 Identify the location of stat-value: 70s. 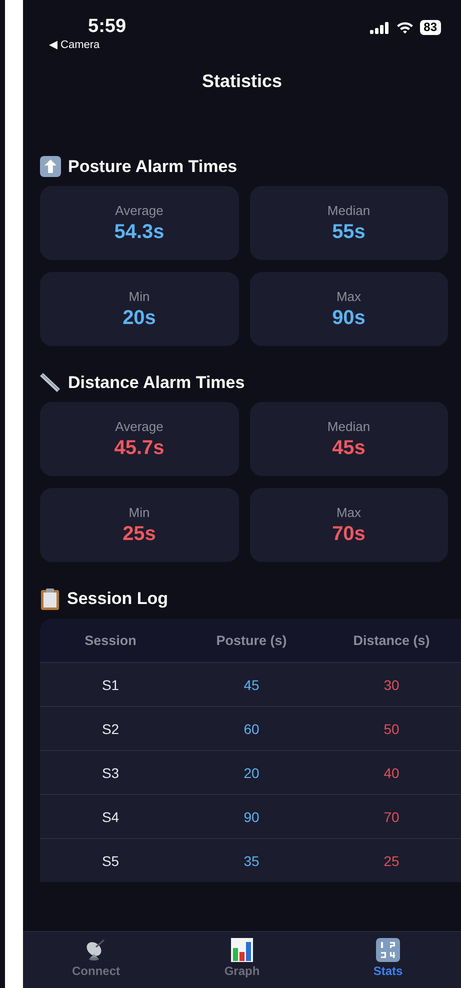
(349, 534).